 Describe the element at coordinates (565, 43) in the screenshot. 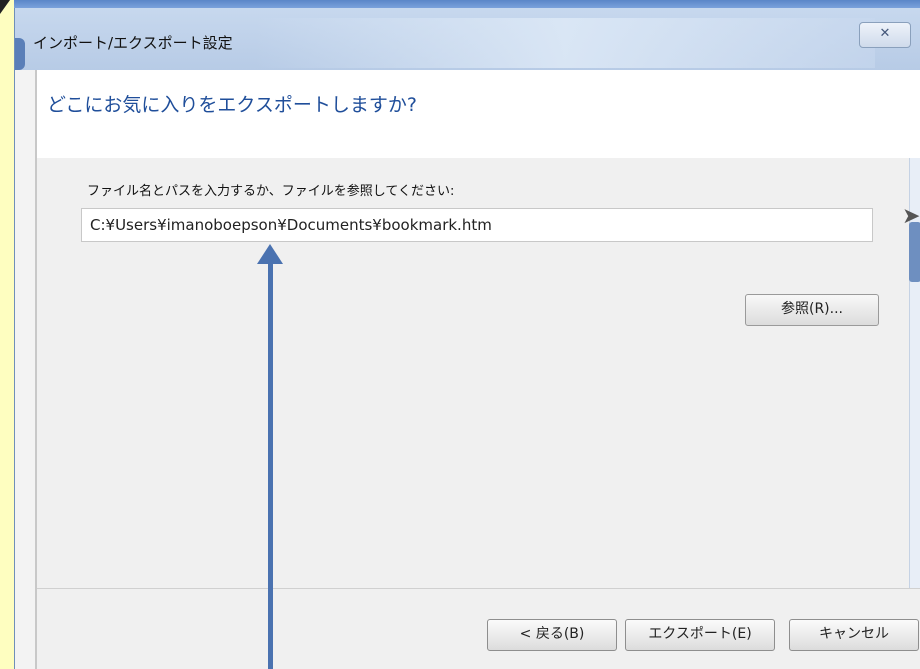

I see `title-bar-background` at that location.